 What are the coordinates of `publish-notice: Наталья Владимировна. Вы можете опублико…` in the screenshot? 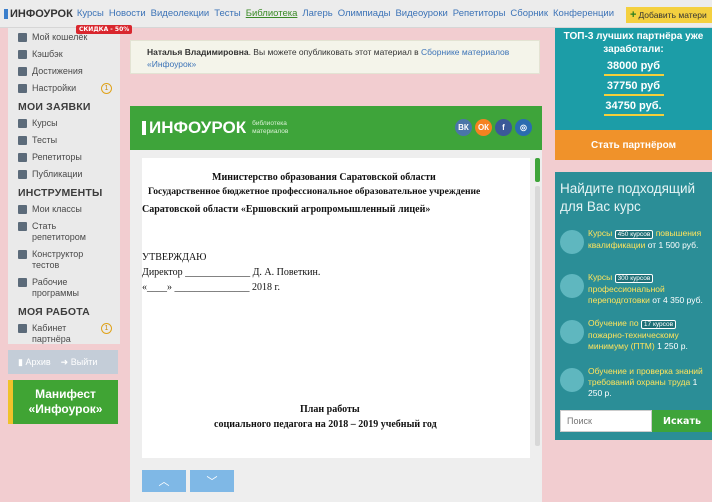 It's located at (335, 57).